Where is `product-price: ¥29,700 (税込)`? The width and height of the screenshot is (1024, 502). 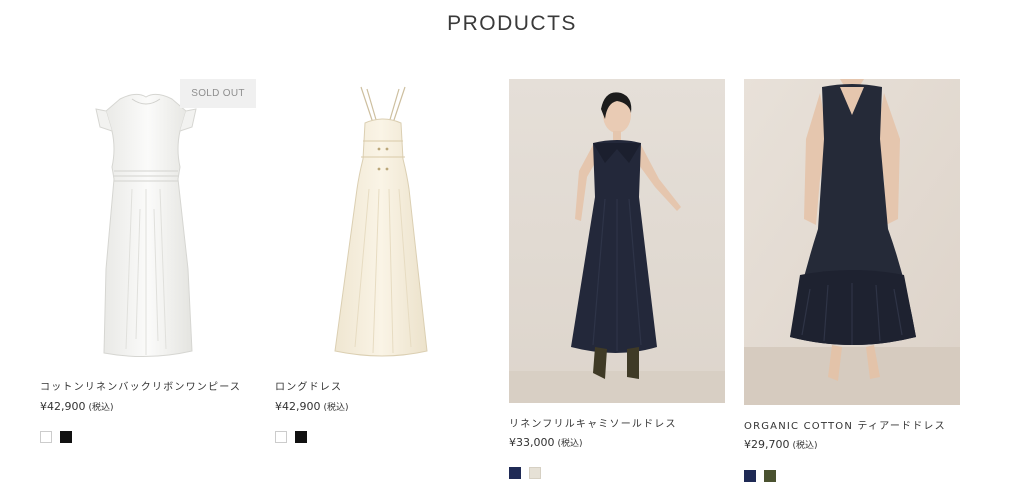
product-price: ¥29,700 (税込) is located at coordinates (781, 444).